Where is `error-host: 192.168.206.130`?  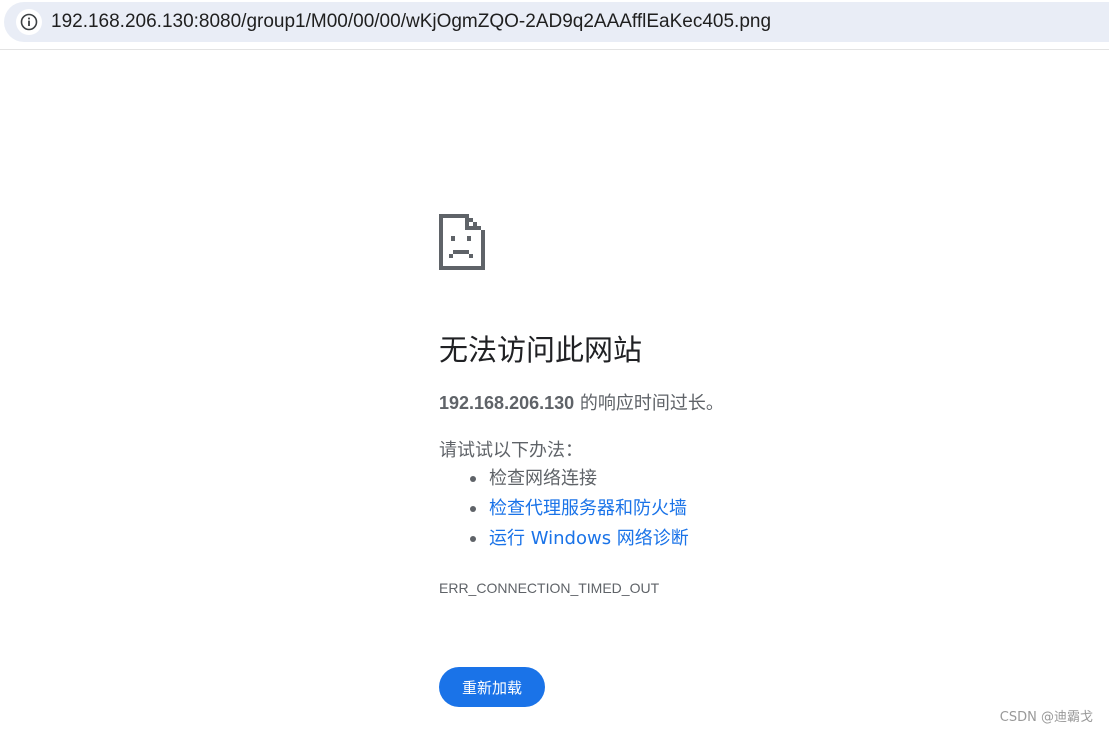
error-host: 192.168.206.130 is located at coordinates (507, 403).